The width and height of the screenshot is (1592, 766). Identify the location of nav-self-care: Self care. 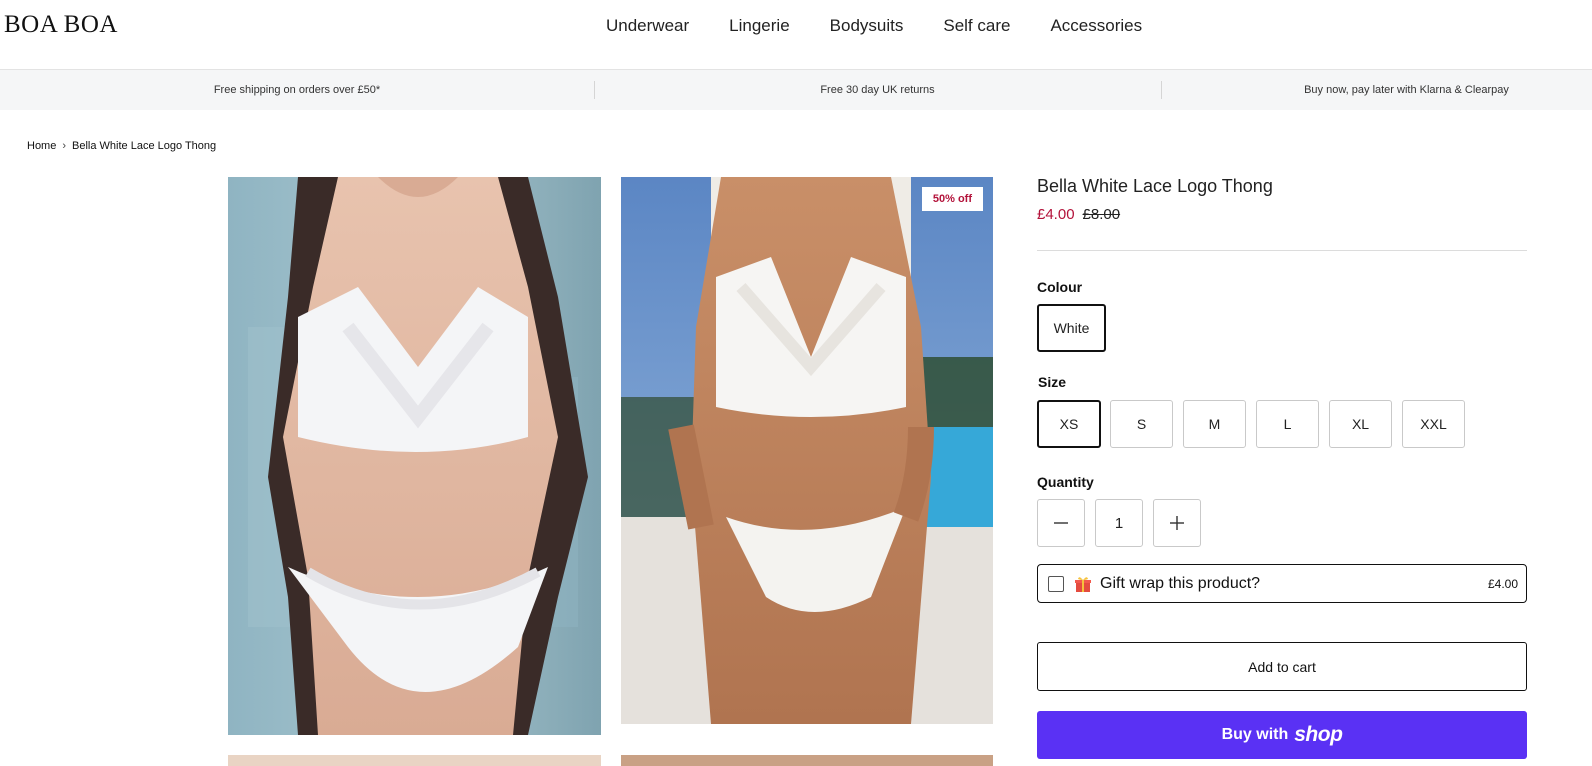
(976, 26).